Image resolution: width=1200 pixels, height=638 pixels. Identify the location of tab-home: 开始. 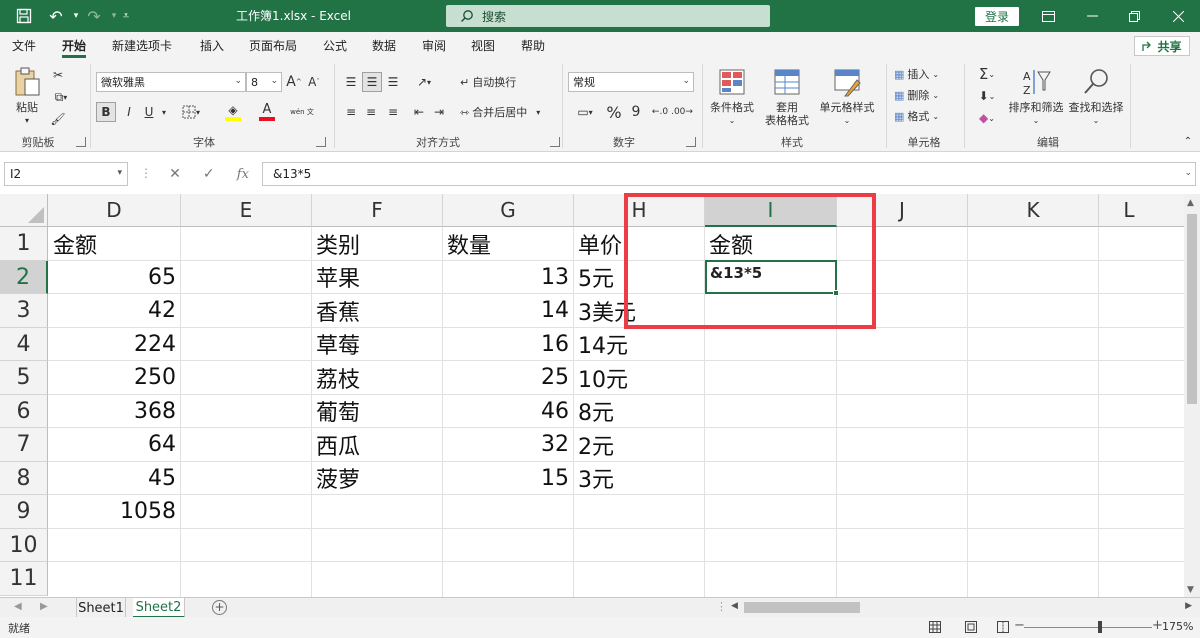
(74, 46).